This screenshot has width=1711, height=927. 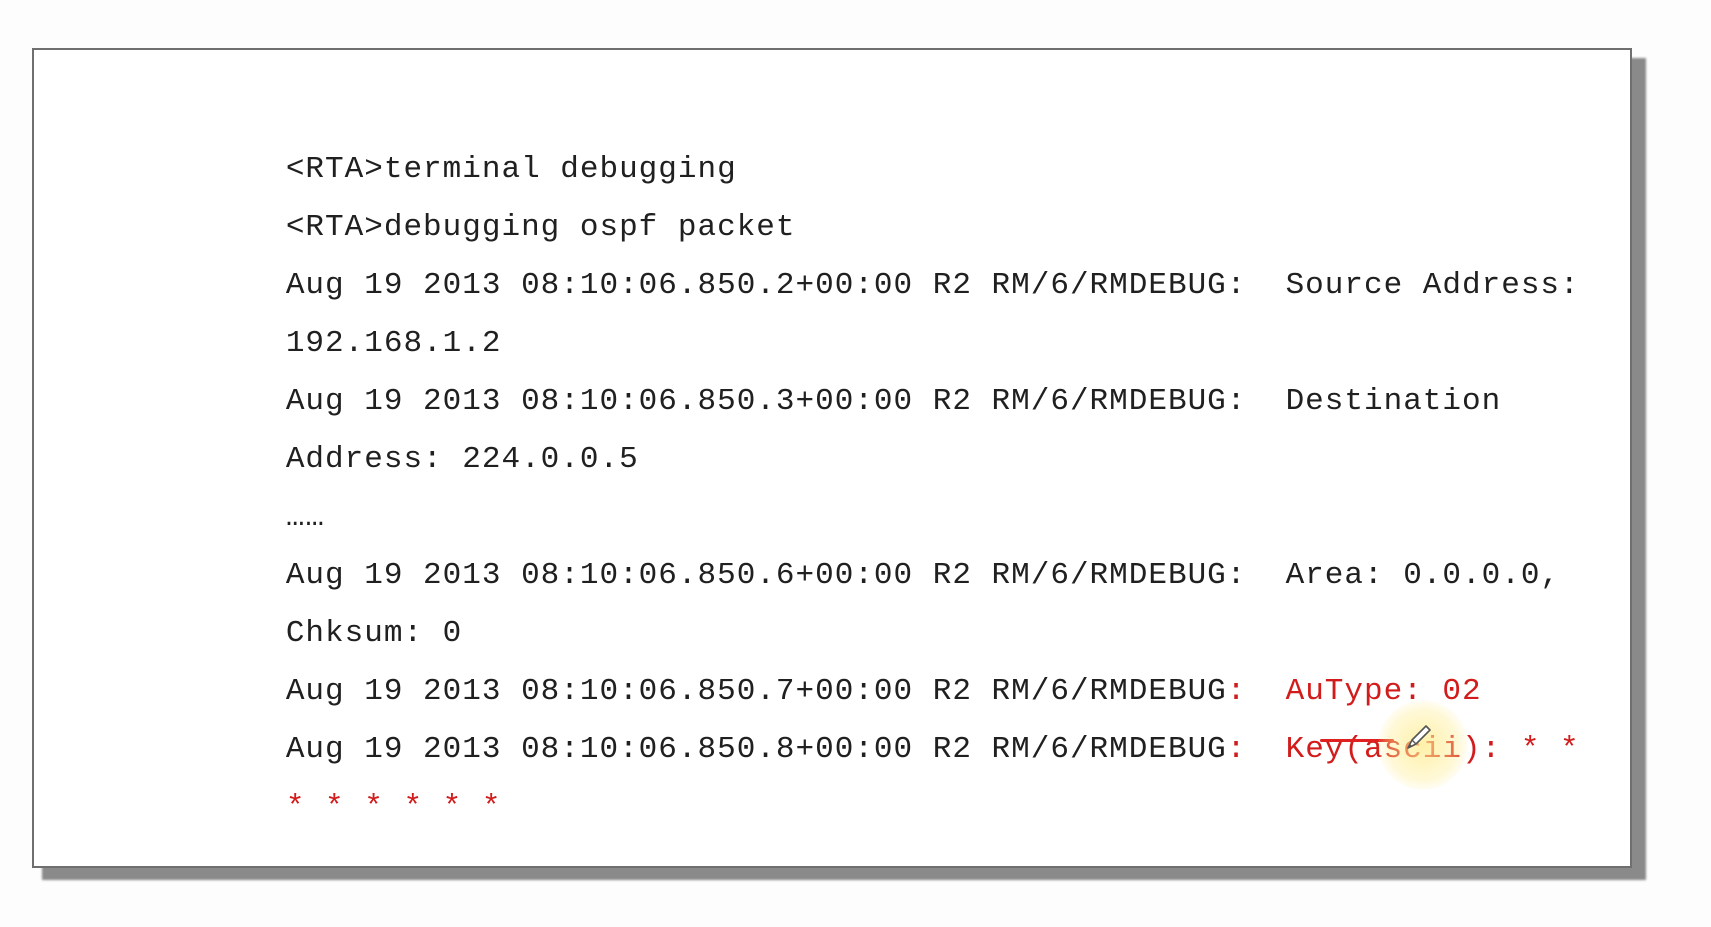 What do you see at coordinates (433, 148) in the screenshot?
I see `terminal-line-1: <RTA>terminal debugging` at bounding box center [433, 148].